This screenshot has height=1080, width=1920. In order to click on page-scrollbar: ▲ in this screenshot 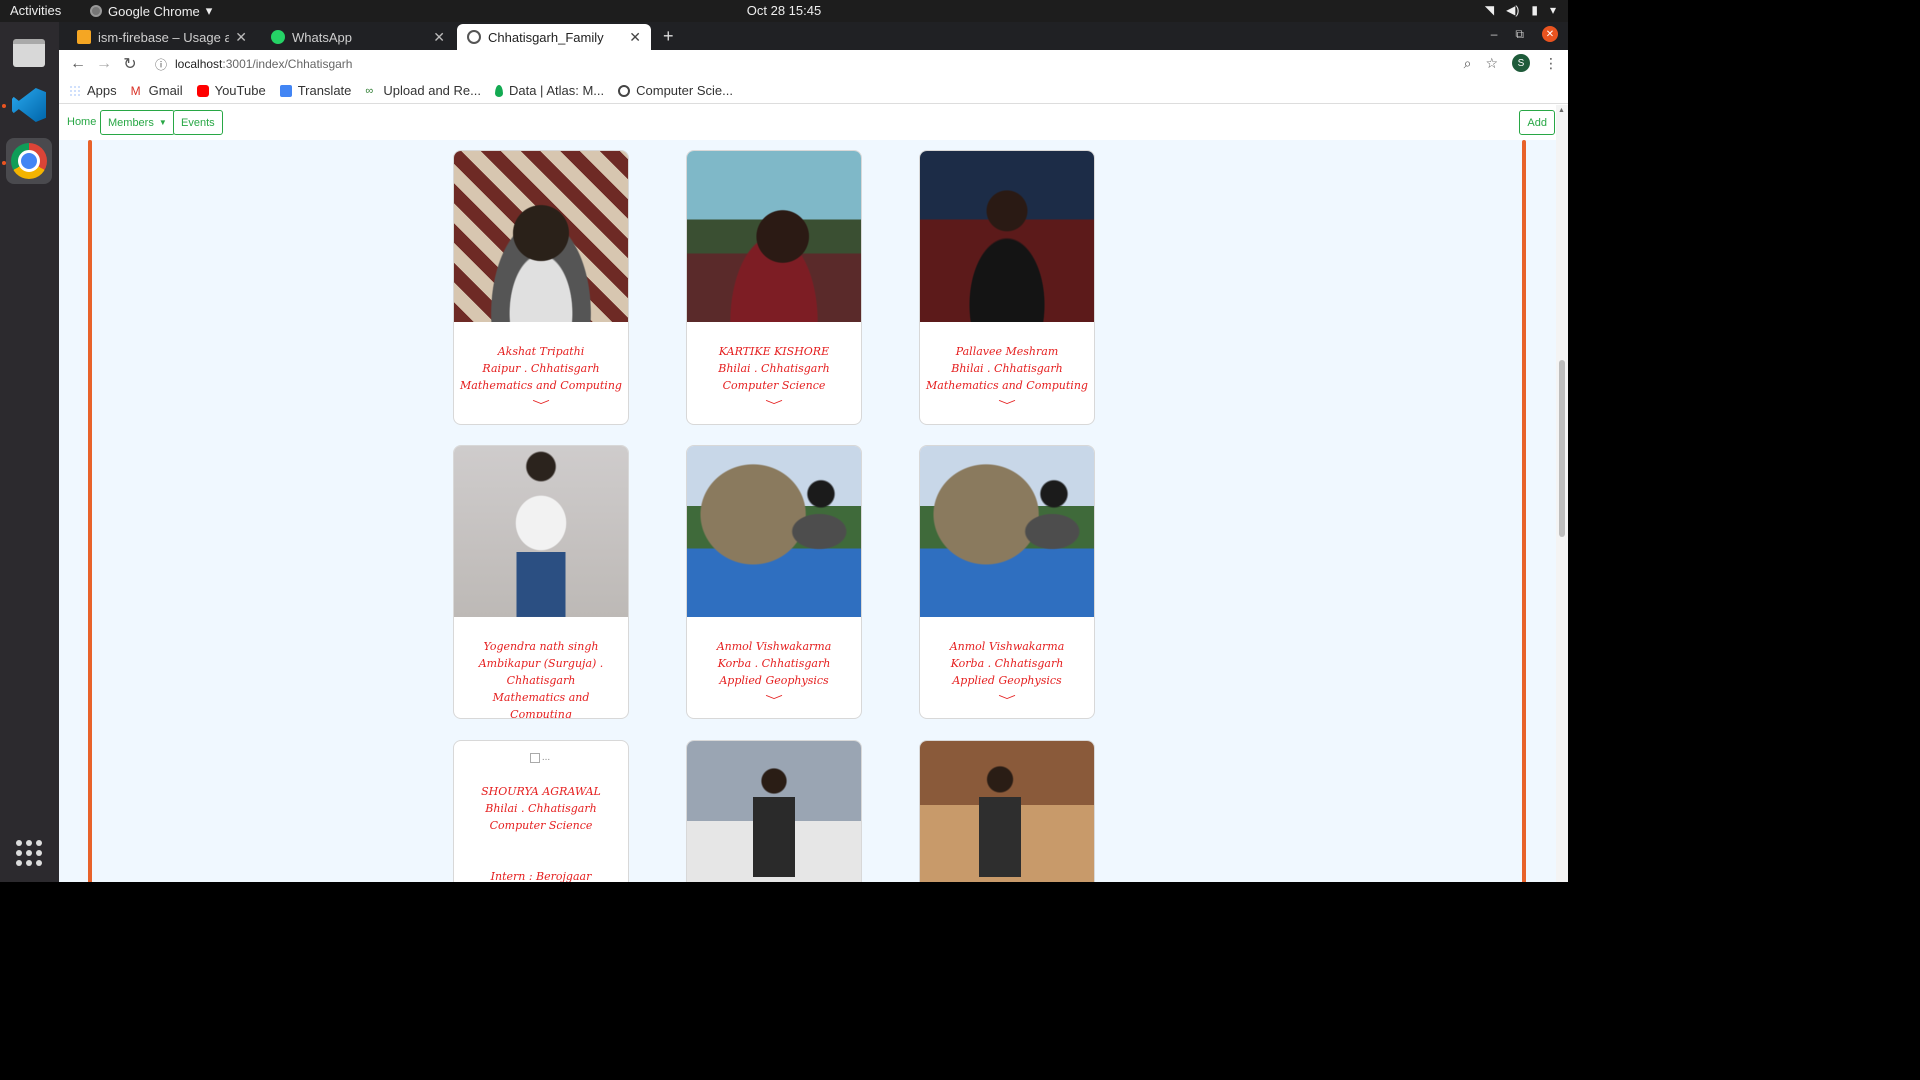, I will do `click(1562, 493)`.